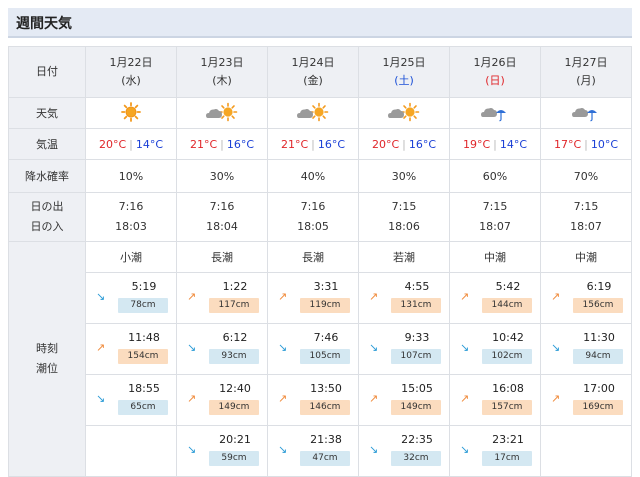 The image size is (640, 477). I want to click on tide-level-label: 潮位, so click(47, 368).